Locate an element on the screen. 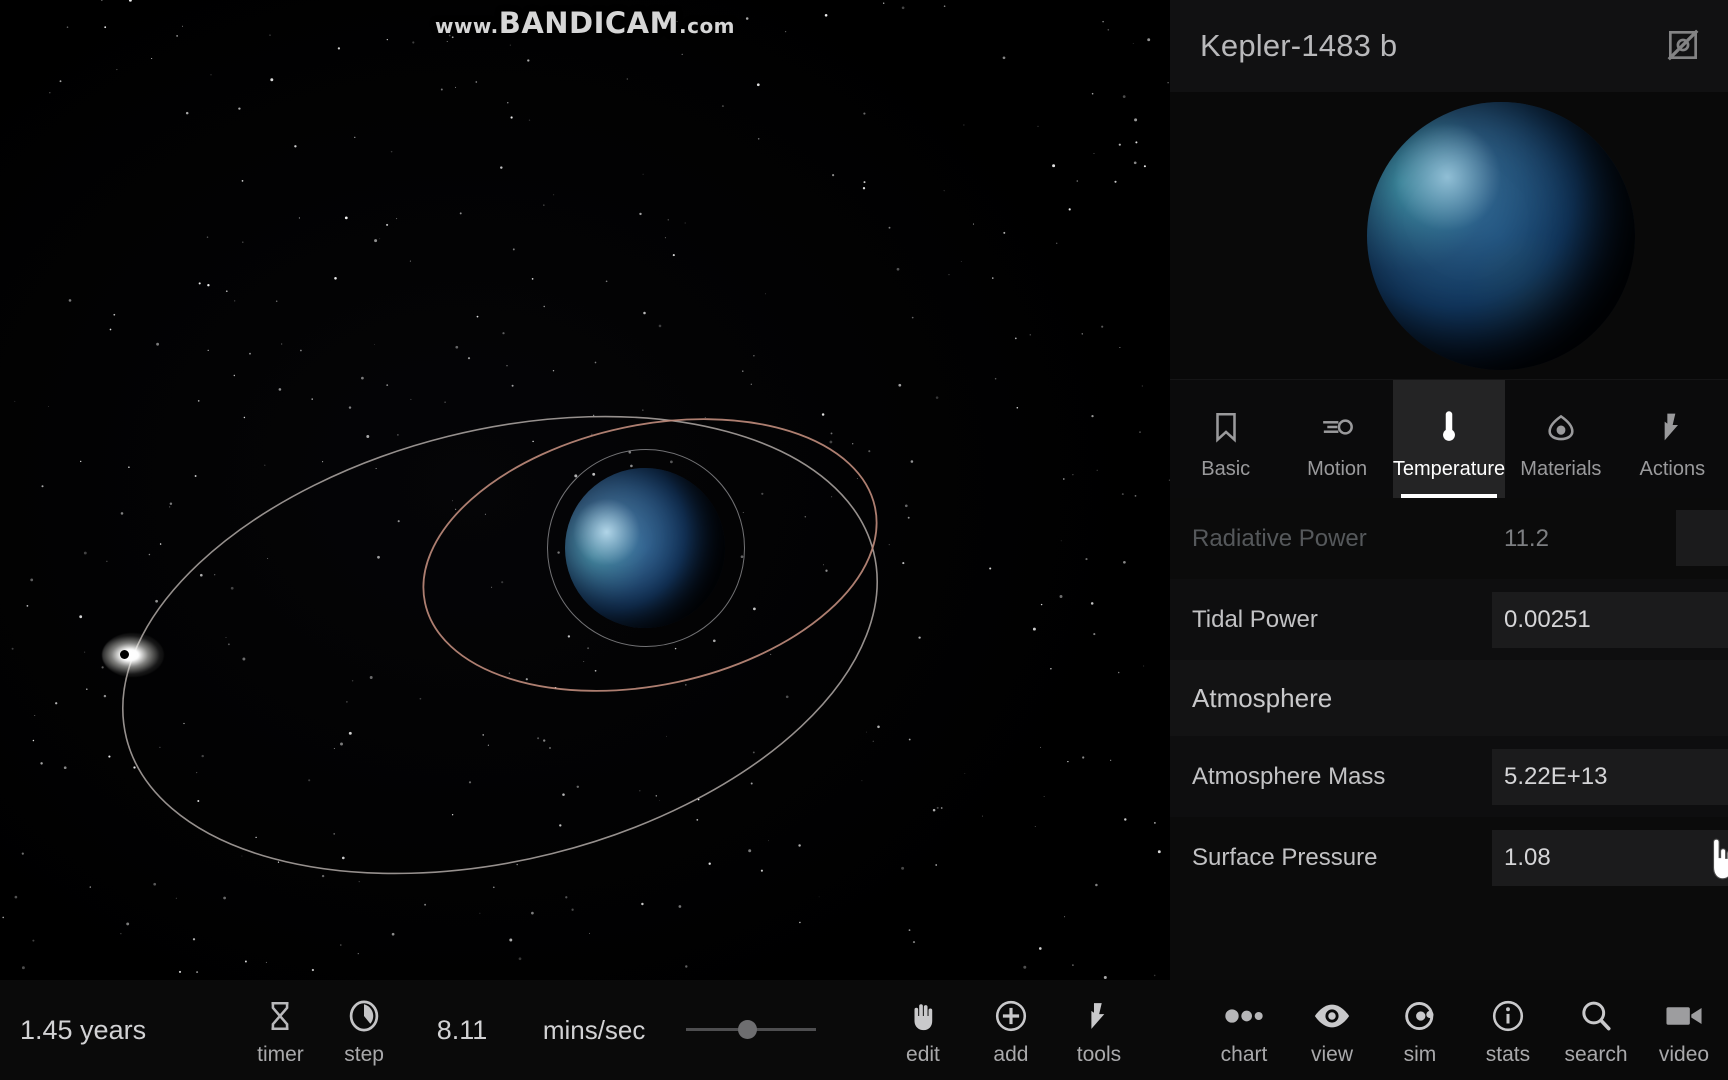 Image resolution: width=1728 pixels, height=1080 pixels. tab-temperature: Temperature is located at coordinates (1449, 439).